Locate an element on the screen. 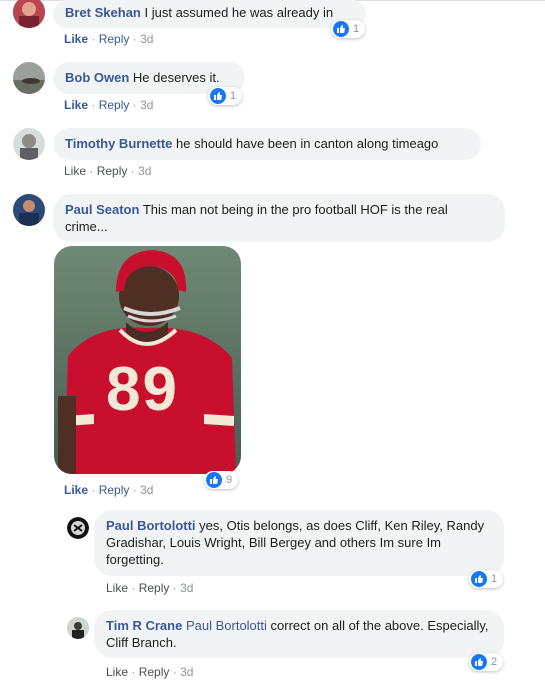 The image size is (545, 683). comment-author: Paul Bortolotti is located at coordinates (151, 525).